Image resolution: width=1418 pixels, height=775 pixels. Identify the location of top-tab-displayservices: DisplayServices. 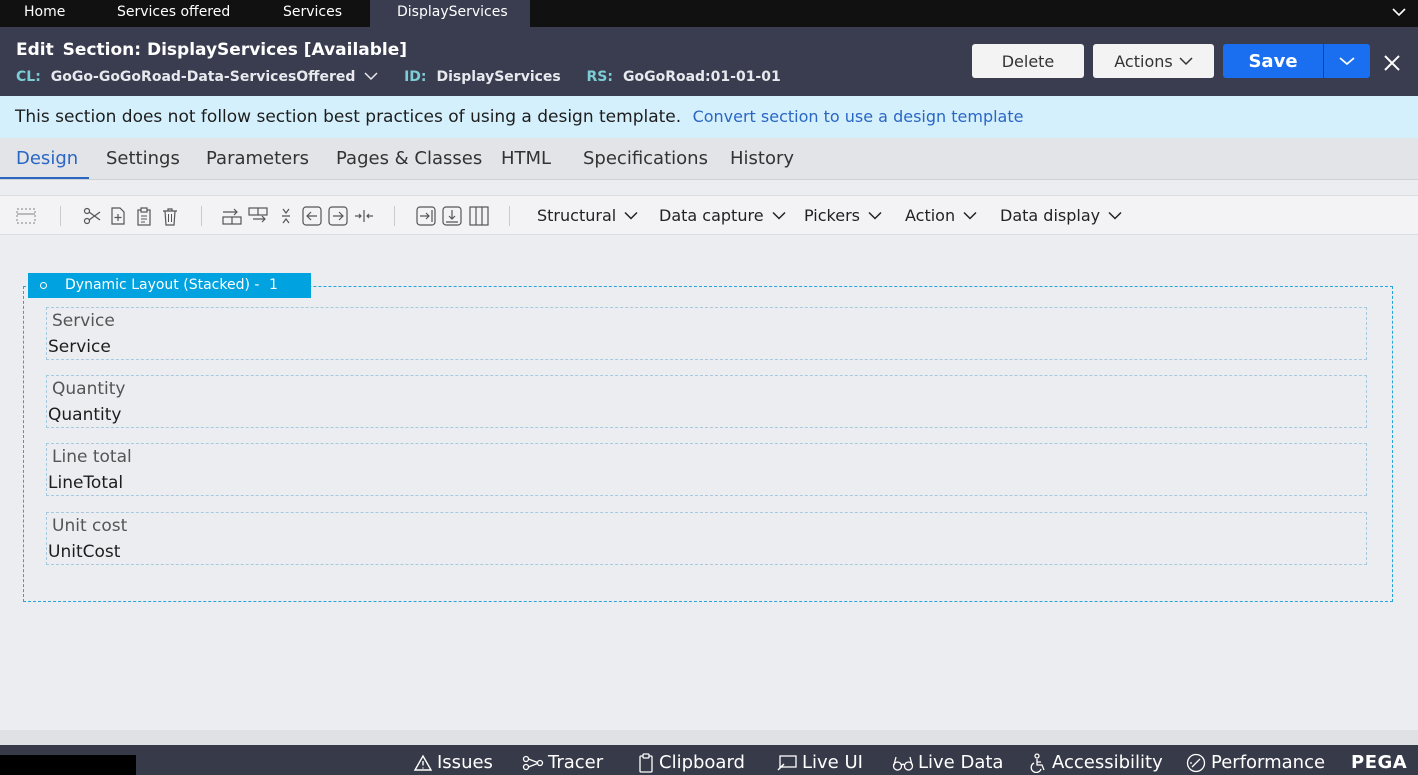
(450, 13).